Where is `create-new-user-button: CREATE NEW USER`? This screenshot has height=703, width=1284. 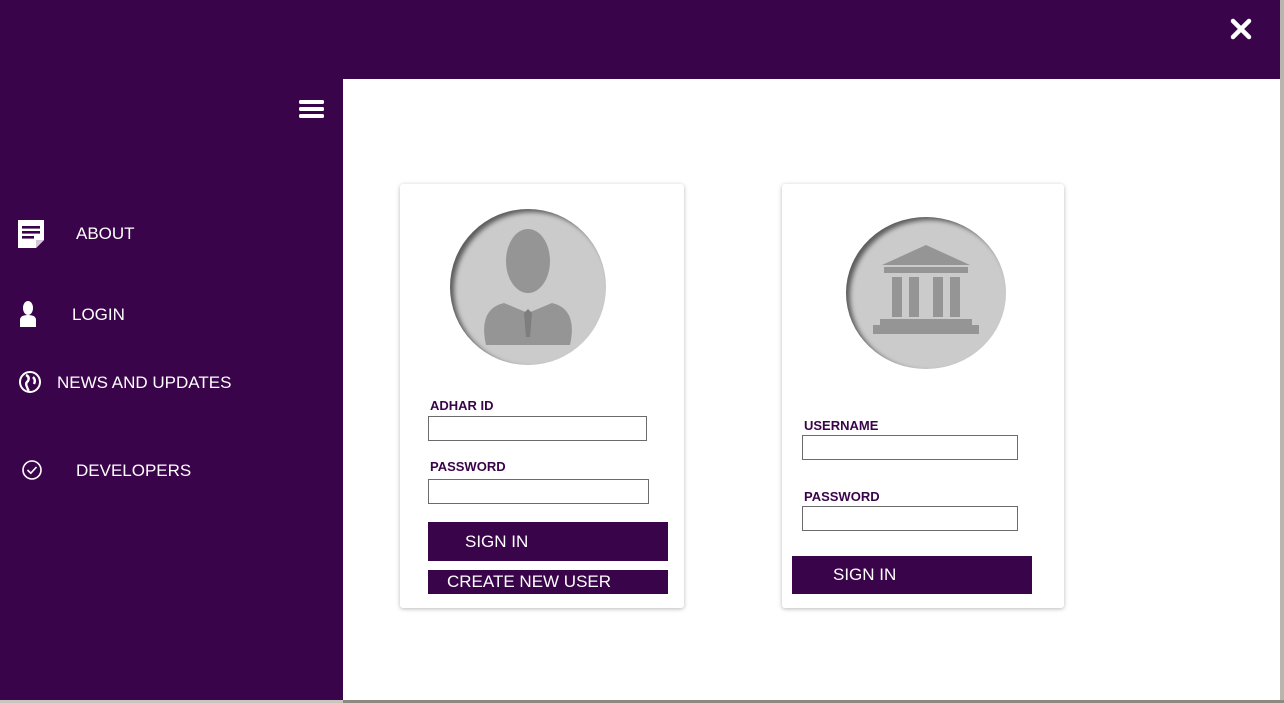 create-new-user-button: CREATE NEW USER is located at coordinates (548, 582).